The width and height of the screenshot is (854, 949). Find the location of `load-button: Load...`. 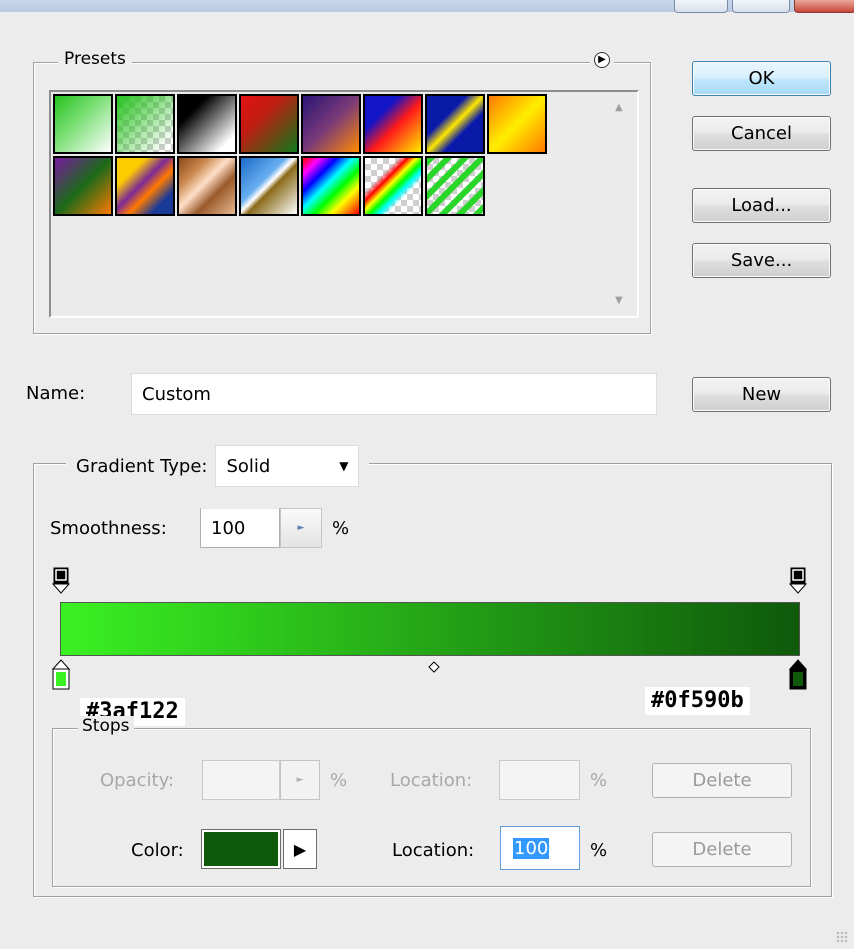

load-button: Load... is located at coordinates (761, 205).